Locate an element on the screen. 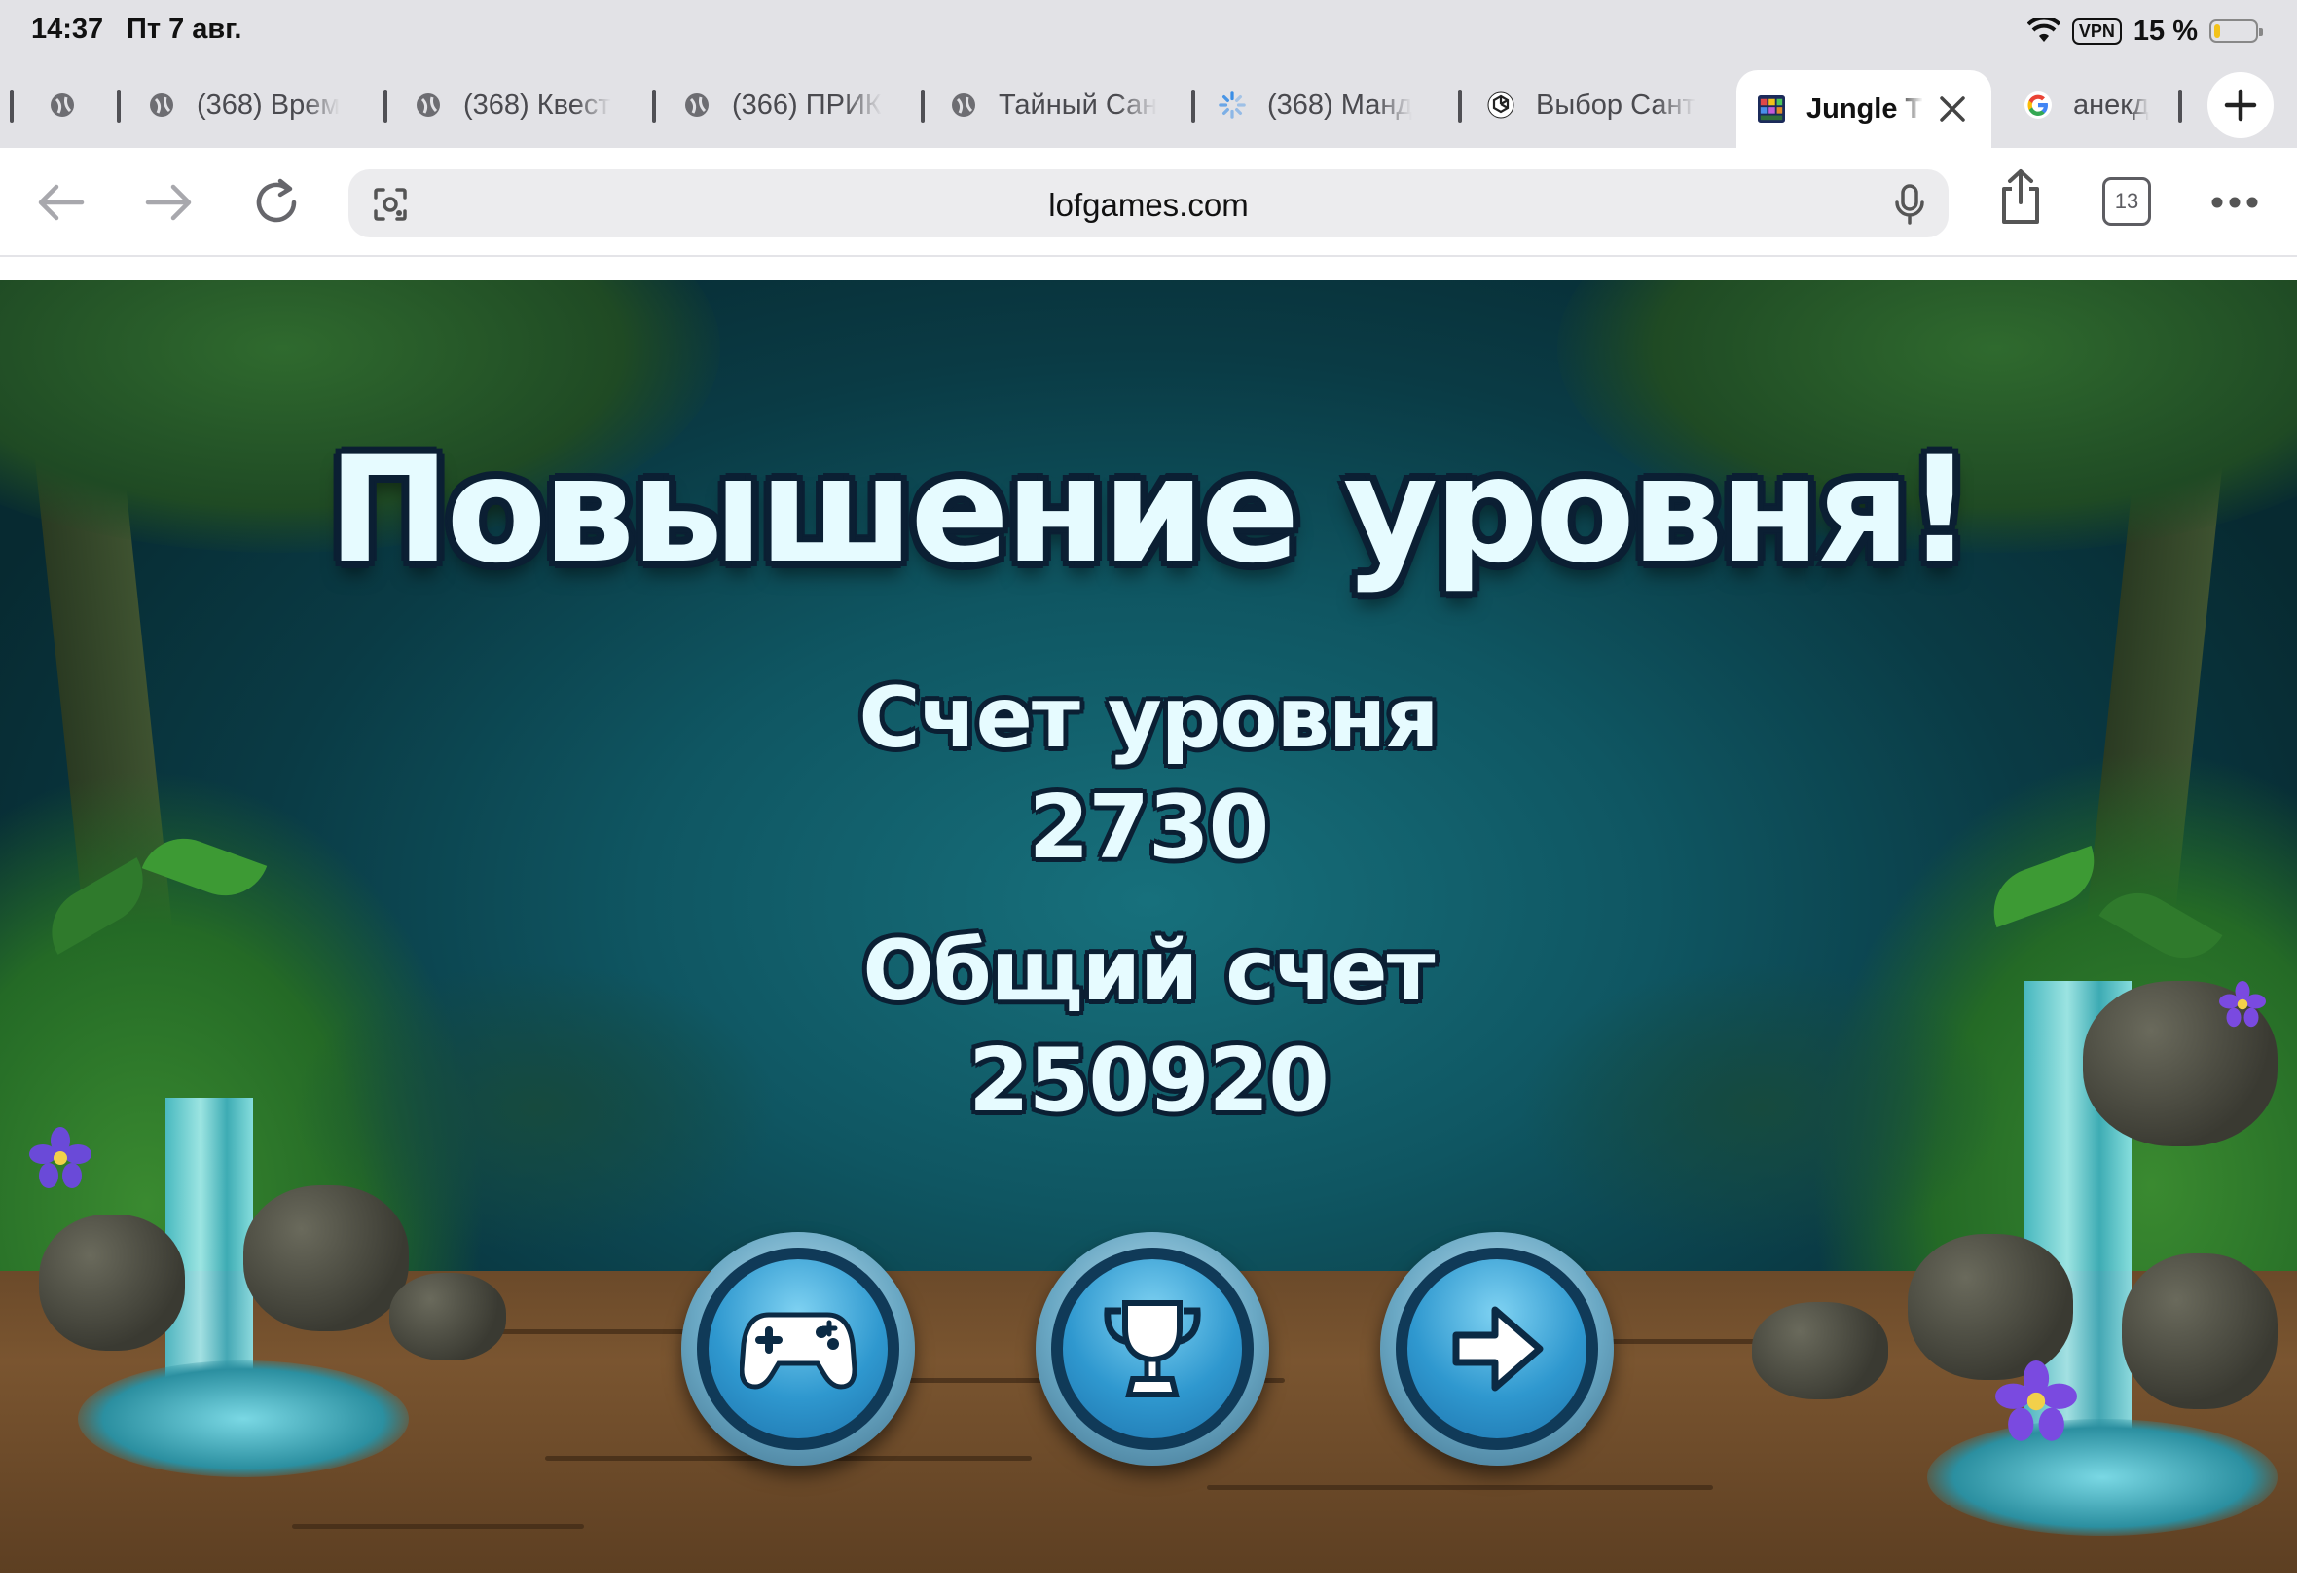  tab-pinned is located at coordinates (68, 105).